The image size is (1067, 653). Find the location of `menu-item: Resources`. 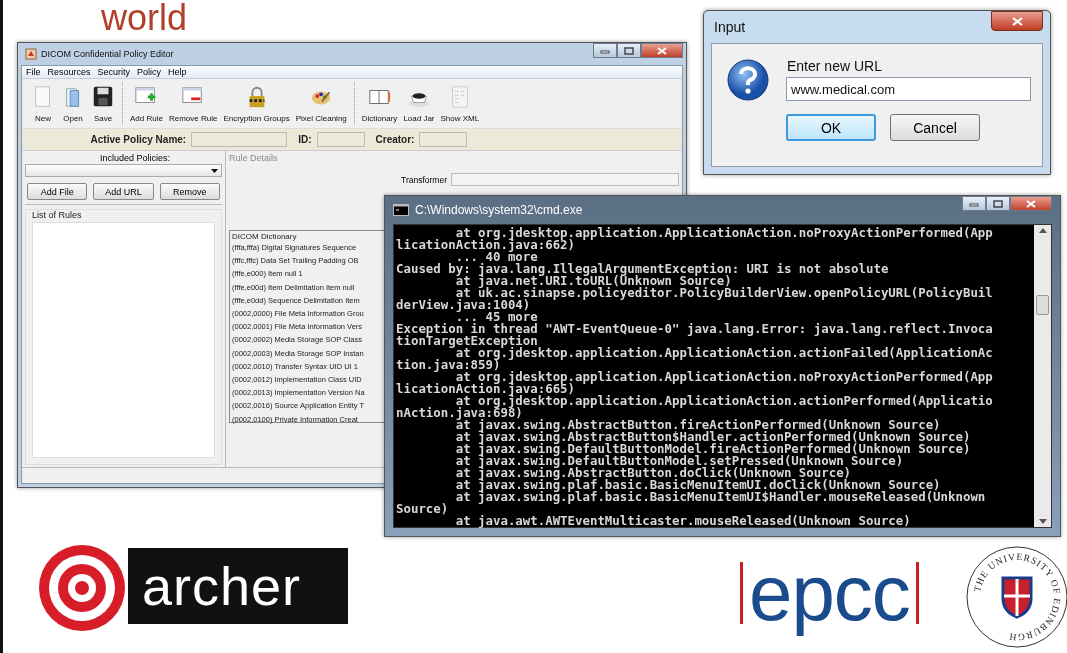

menu-item: Resources is located at coordinates (69, 72).